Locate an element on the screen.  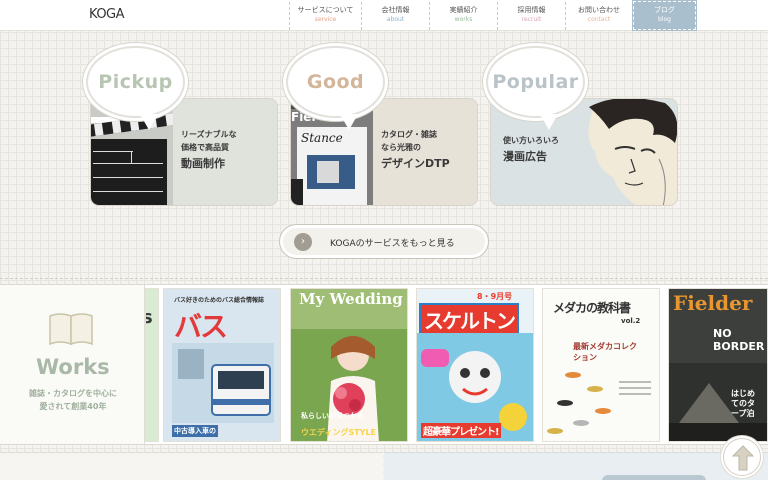
nav-label: ブログ is located at coordinates (664, 10).